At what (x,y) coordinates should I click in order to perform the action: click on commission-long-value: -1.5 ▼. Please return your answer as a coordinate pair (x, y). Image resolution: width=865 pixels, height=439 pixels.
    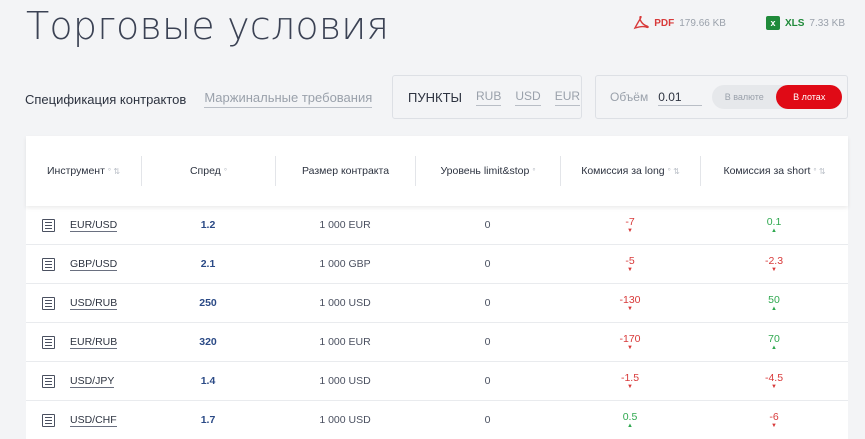
    Looking at the image, I should click on (630, 381).